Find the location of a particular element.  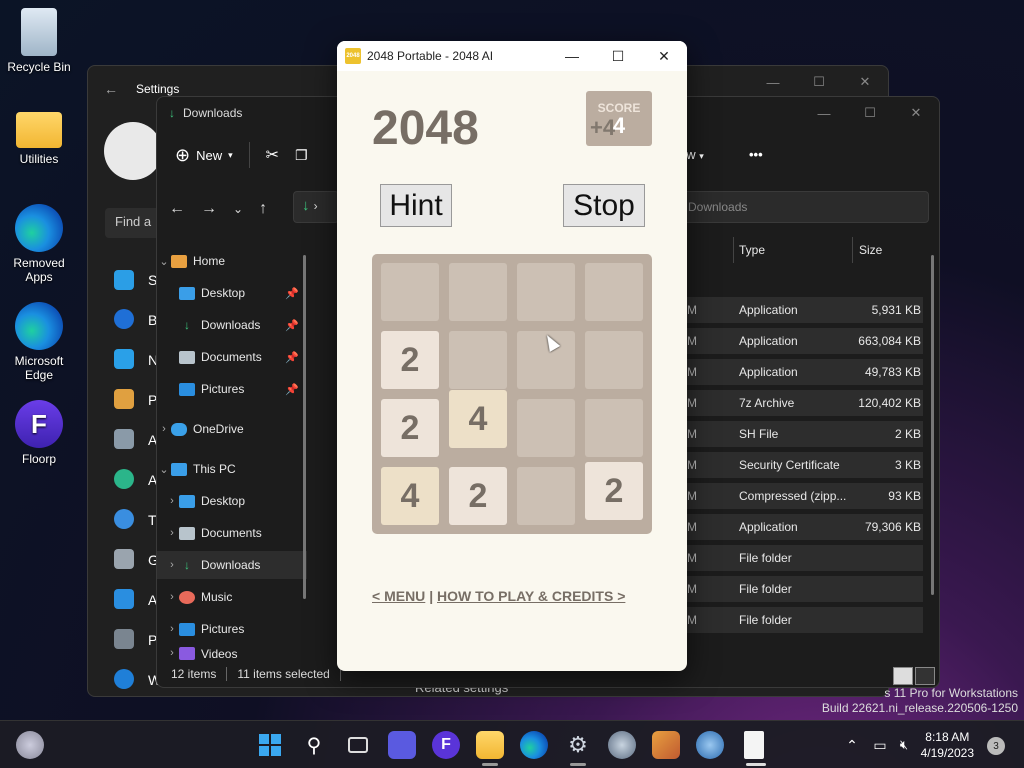

notification-badge: 3 is located at coordinates (996, 746).